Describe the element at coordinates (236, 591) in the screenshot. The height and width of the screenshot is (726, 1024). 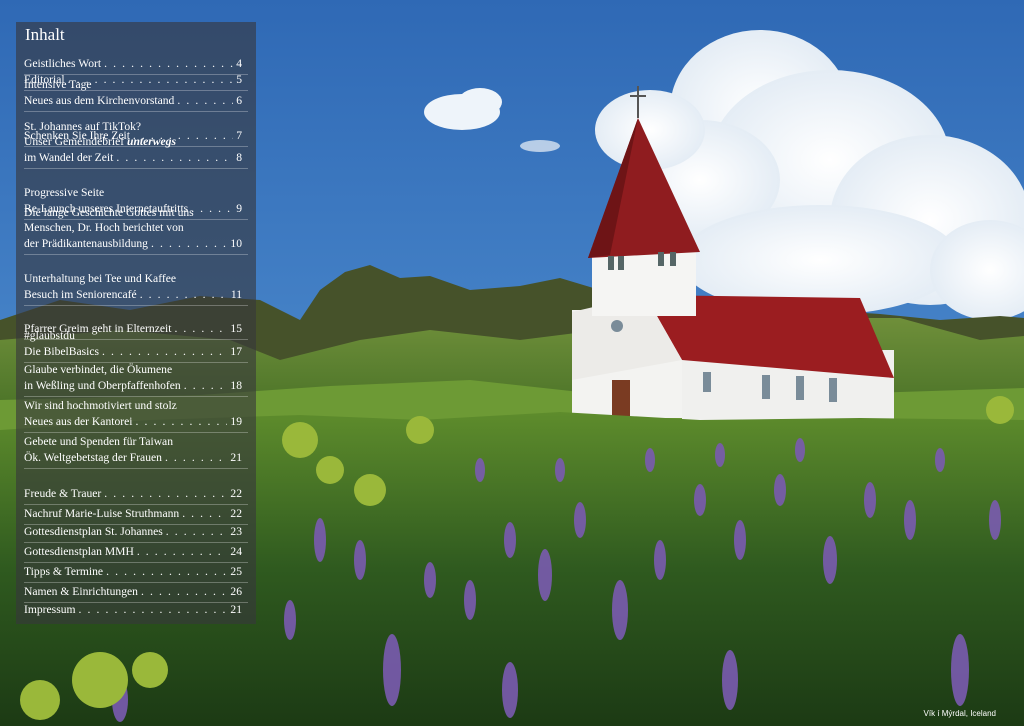
I see `toc-page-number: 26` at that location.